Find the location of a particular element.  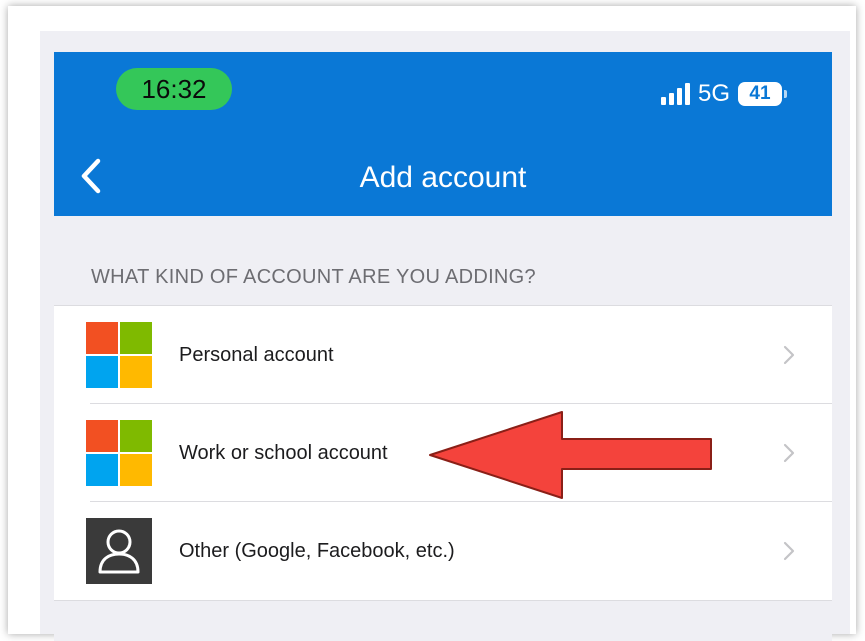

network-type: 5G is located at coordinates (713, 93).